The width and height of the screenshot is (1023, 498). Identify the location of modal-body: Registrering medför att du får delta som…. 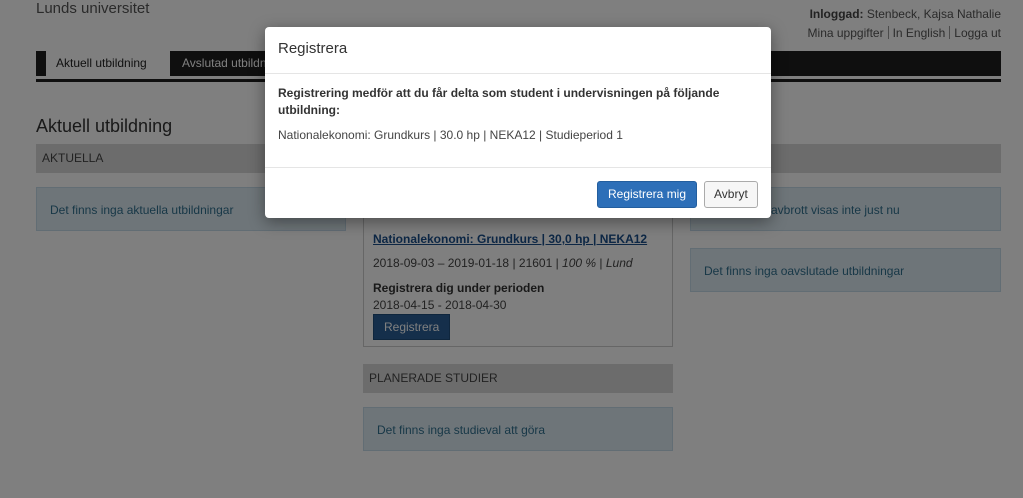
(514, 113).